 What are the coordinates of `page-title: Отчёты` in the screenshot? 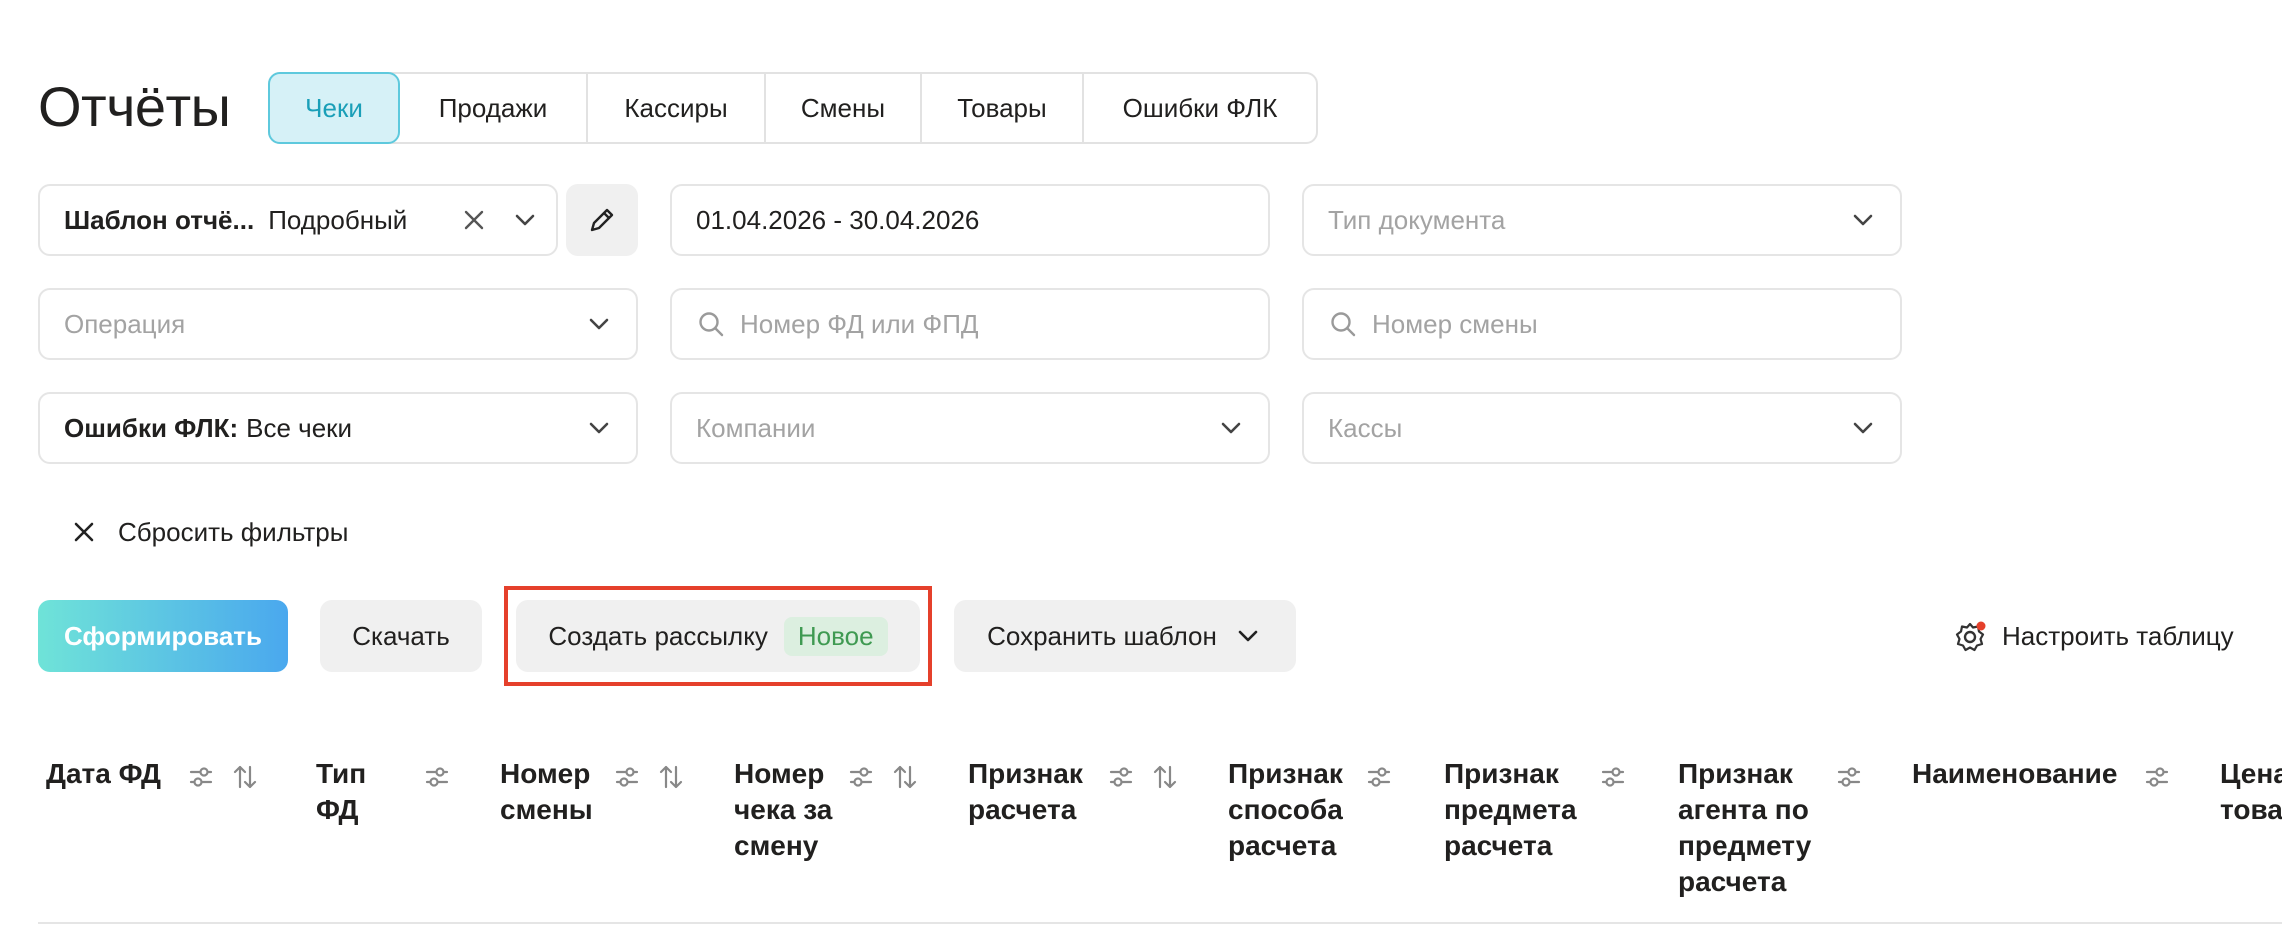 It's located at (134, 106).